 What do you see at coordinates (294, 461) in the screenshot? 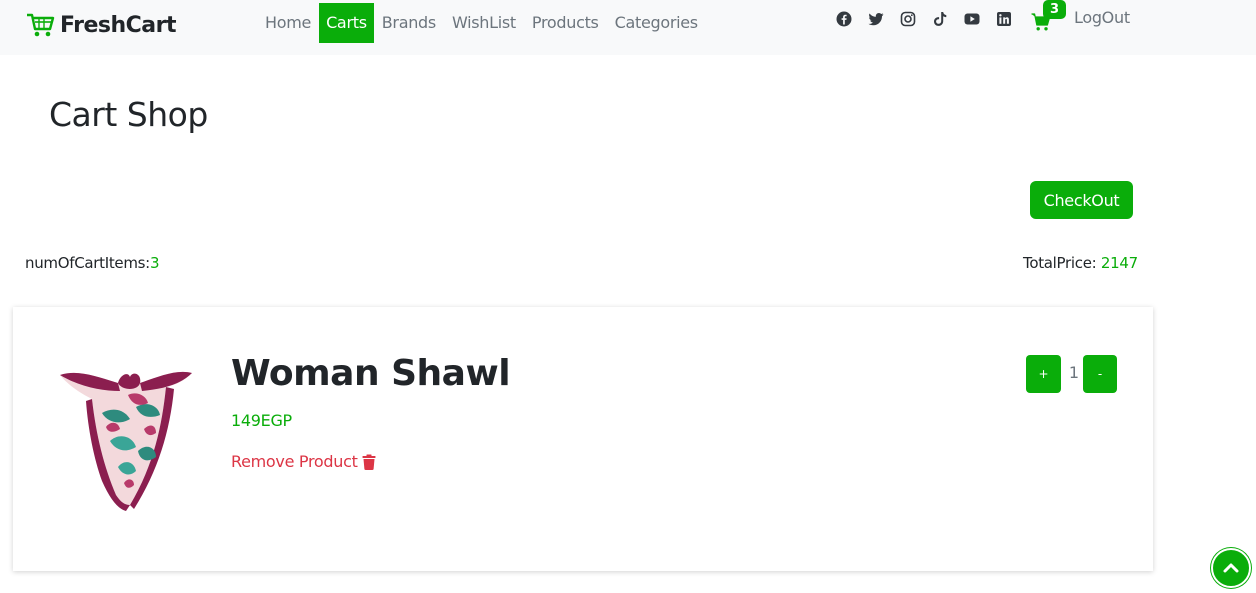
I see `remove-product-label: Remove Product` at bounding box center [294, 461].